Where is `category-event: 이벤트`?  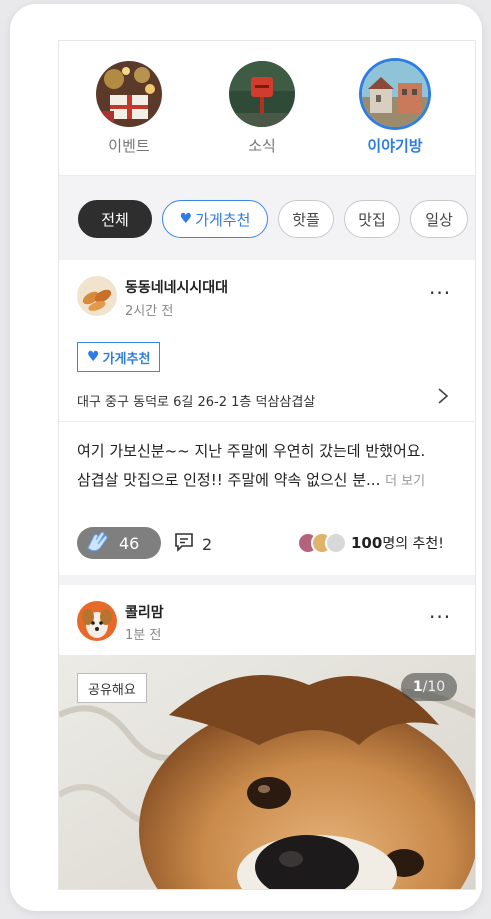 category-event: 이벤트 is located at coordinates (129, 108).